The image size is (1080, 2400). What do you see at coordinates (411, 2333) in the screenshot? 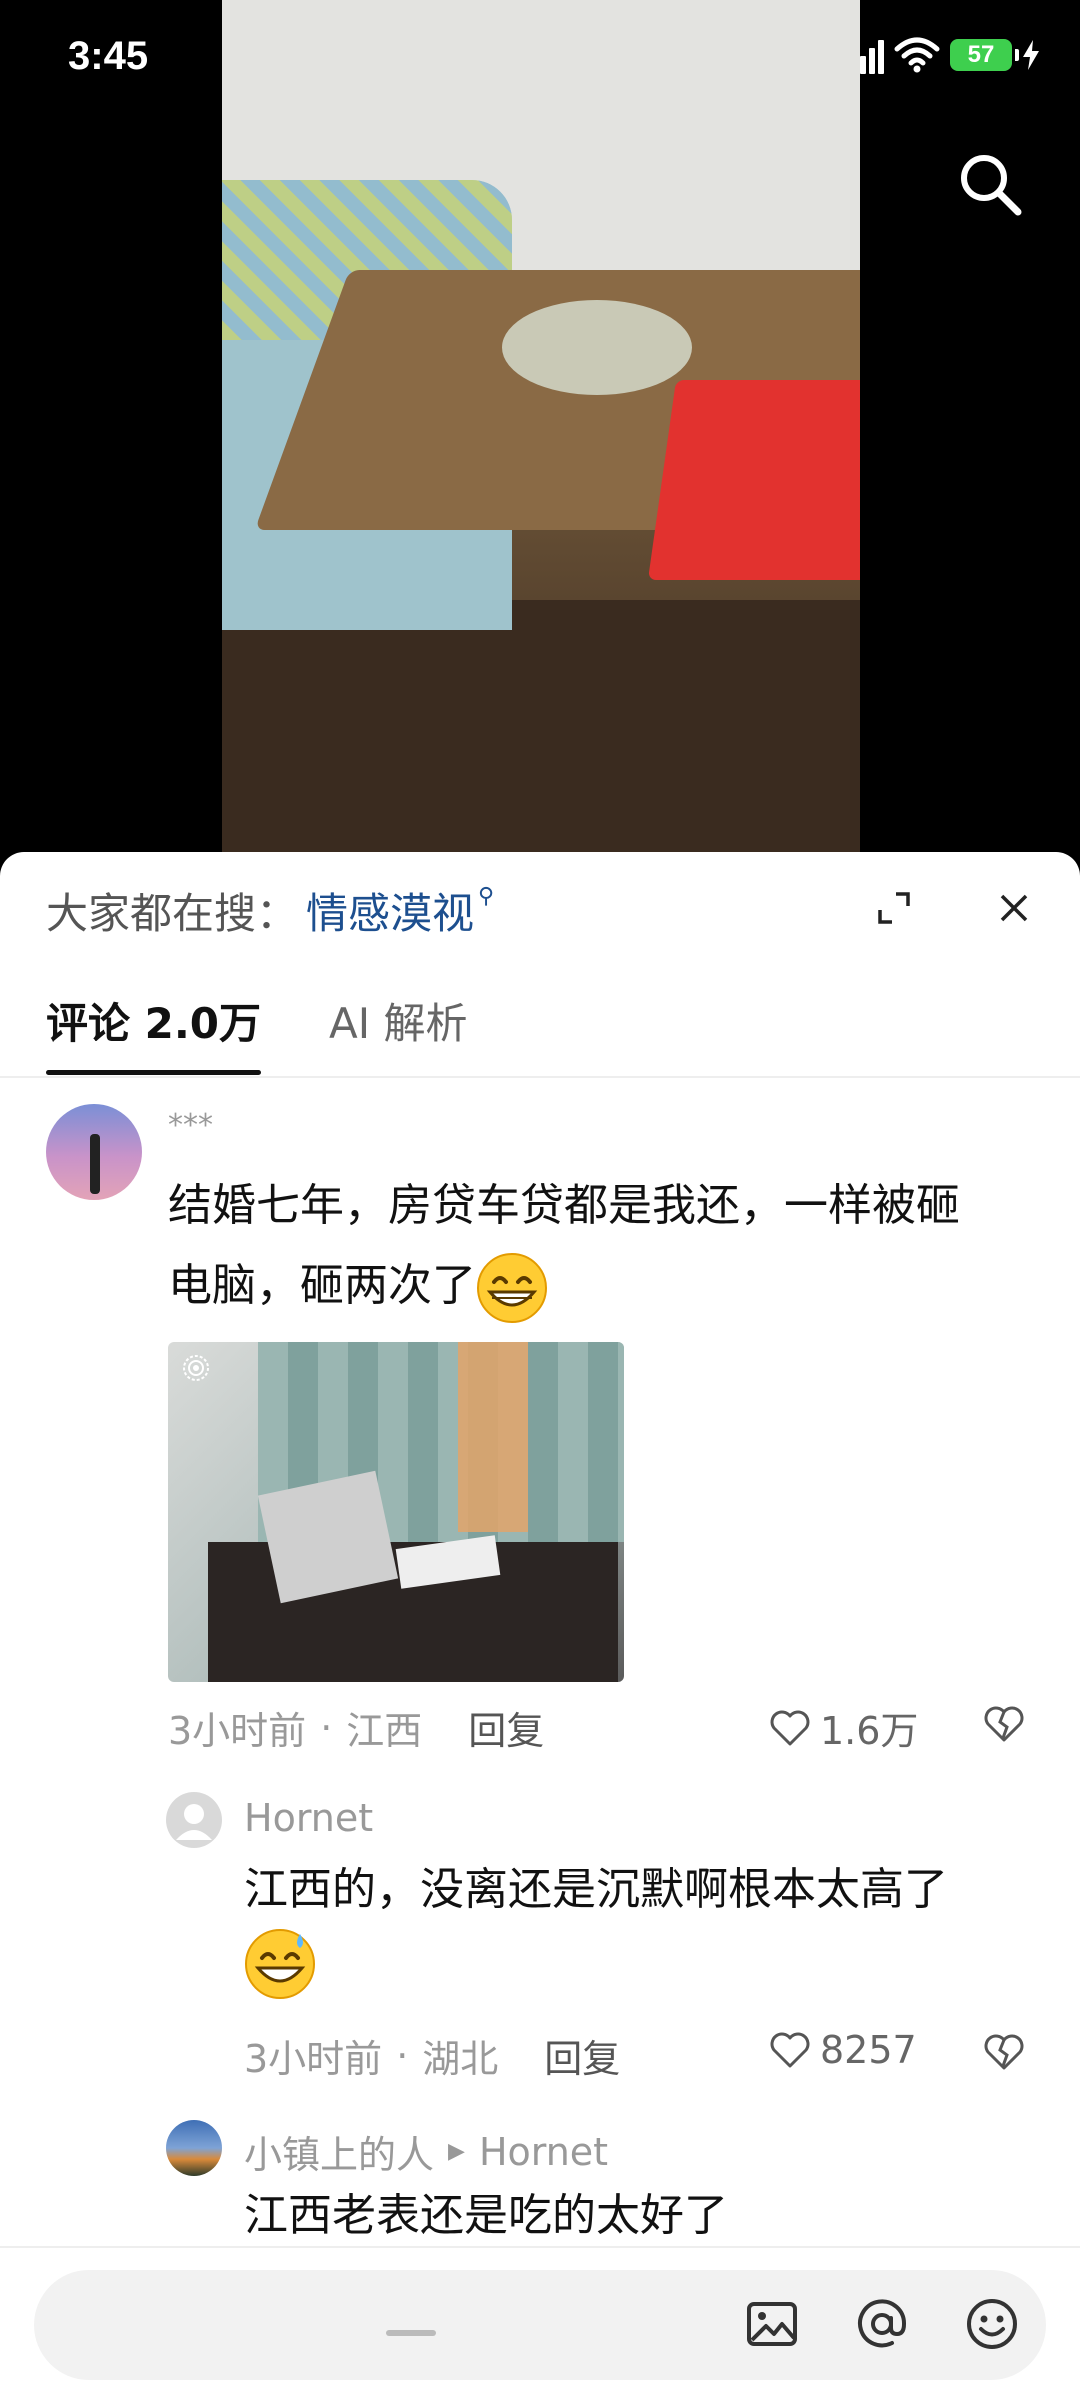
I see `input-caret` at bounding box center [411, 2333].